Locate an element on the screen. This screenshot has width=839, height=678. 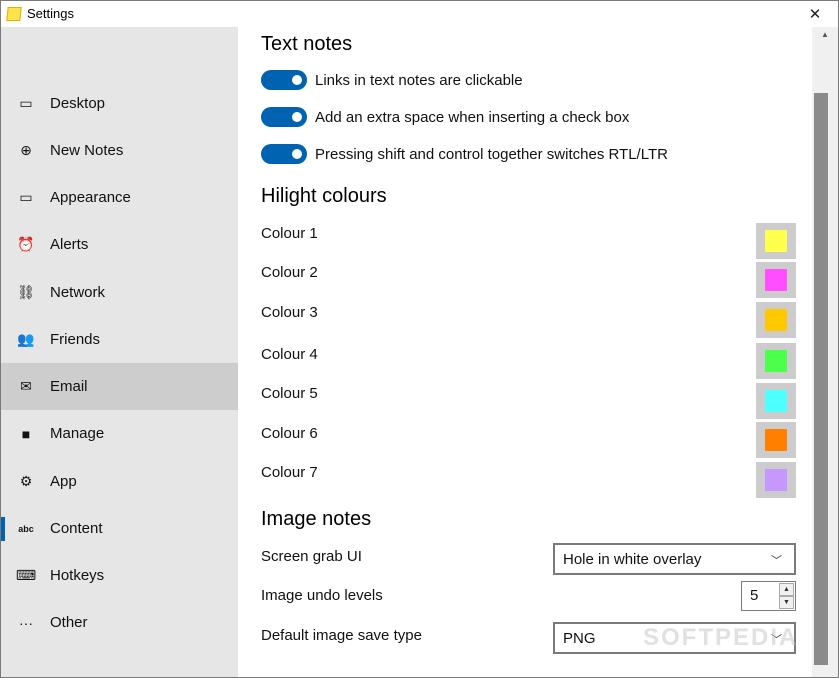
colour-7-label: Colour 7 is located at coordinates (289, 472).